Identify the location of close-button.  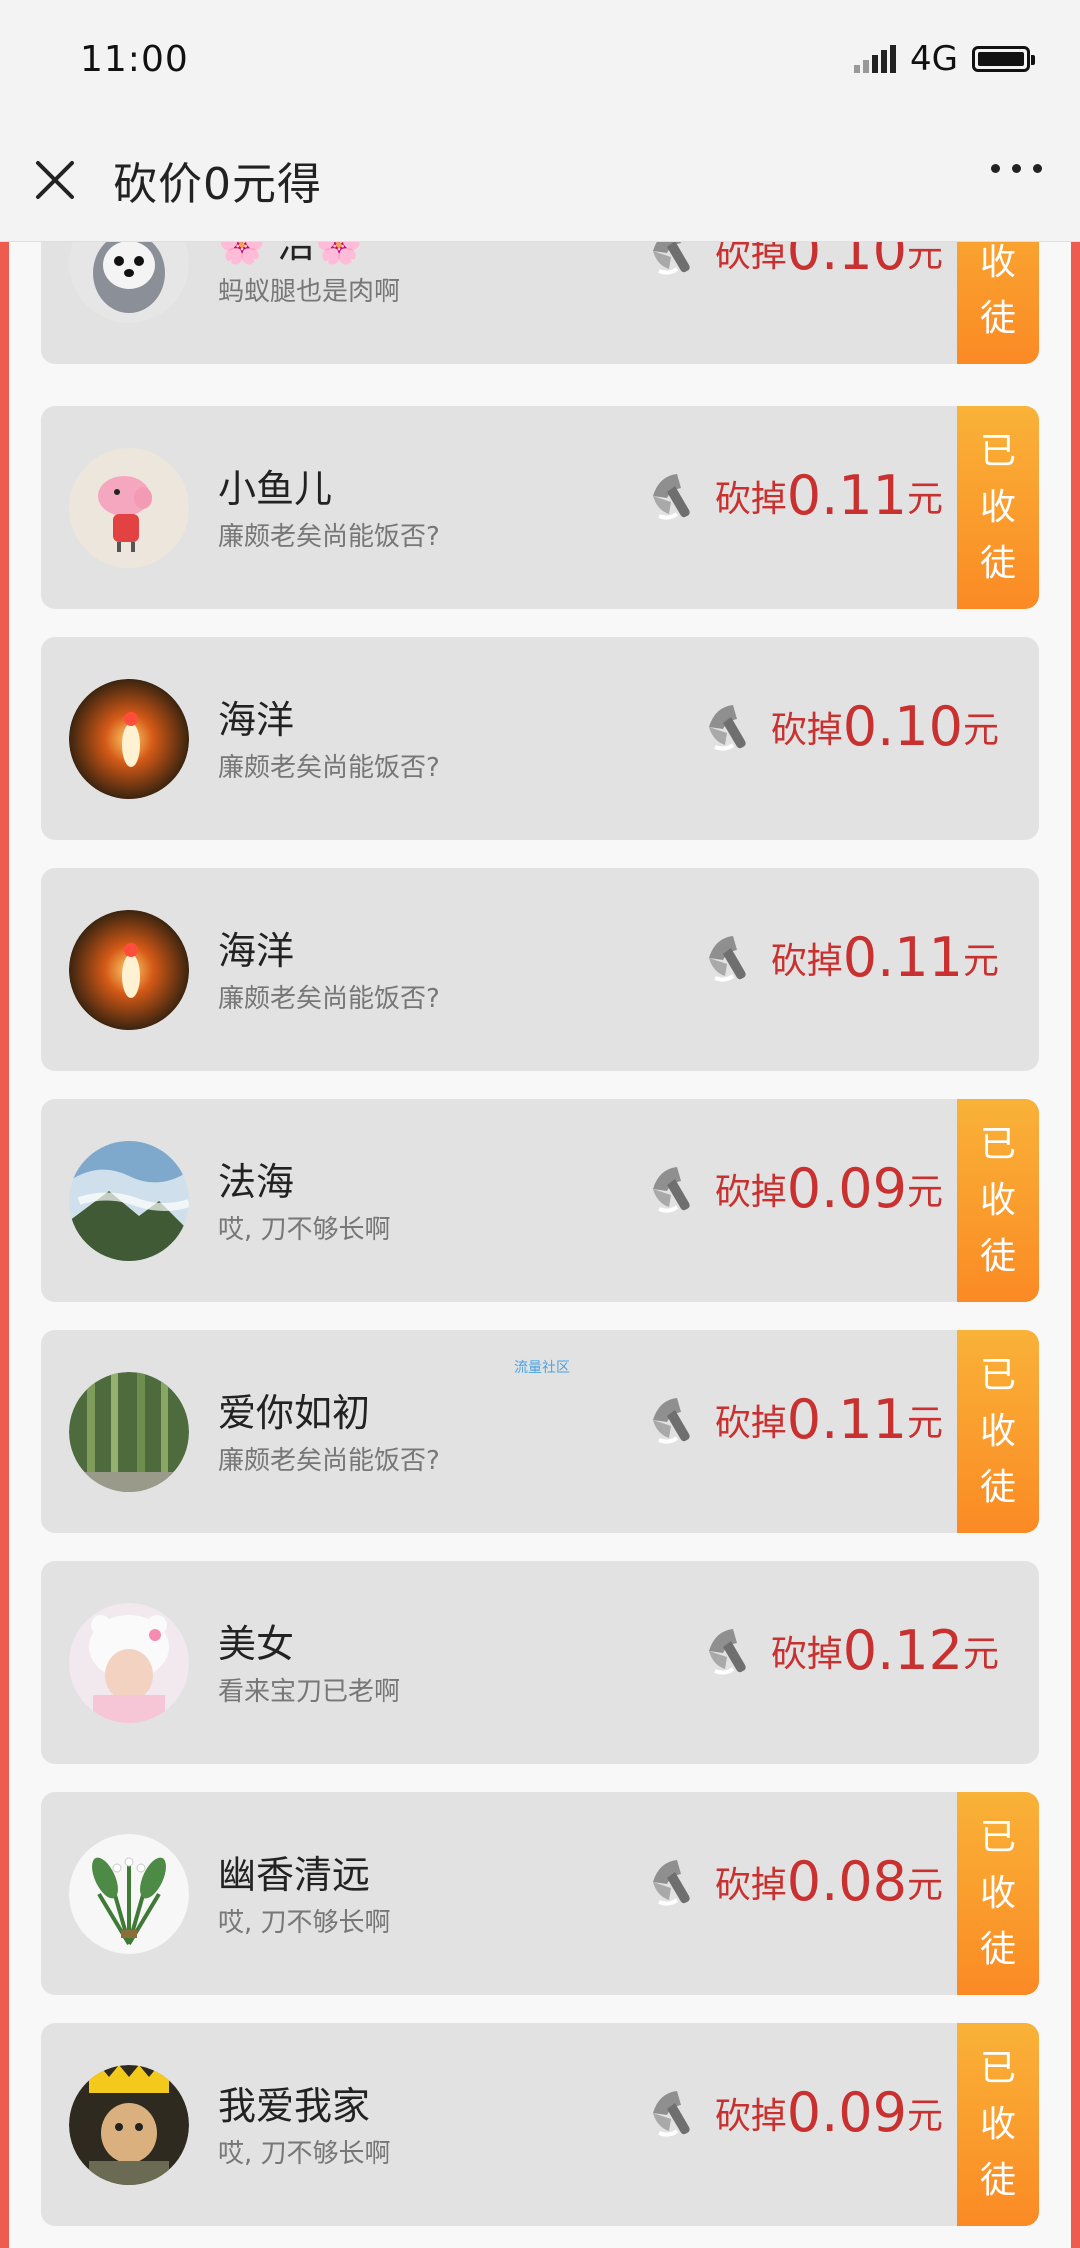
(55, 180).